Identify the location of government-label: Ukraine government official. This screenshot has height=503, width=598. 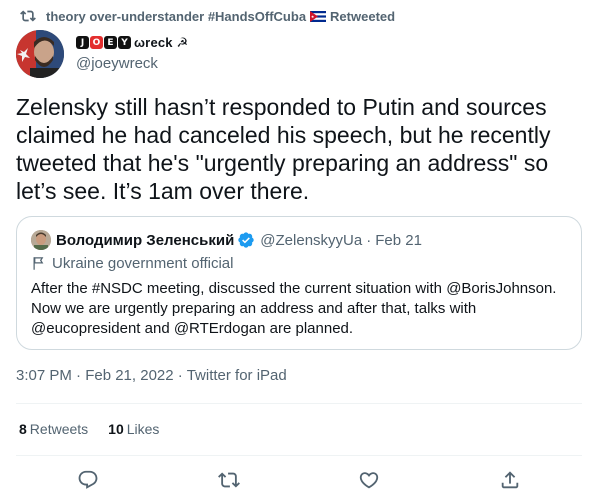
(132, 263).